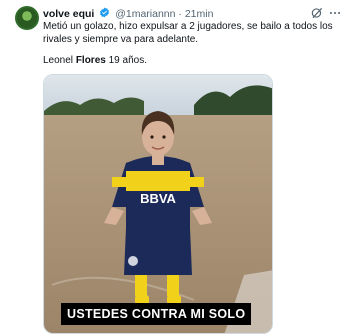  What do you see at coordinates (68, 14) in the screenshot?
I see `display-name: volve equi` at bounding box center [68, 14].